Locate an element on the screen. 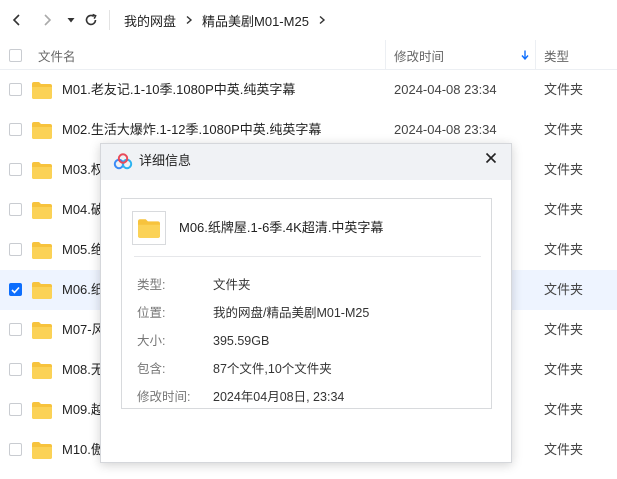 The width and height of the screenshot is (617, 479). file-name: M04.破 is located at coordinates (83, 210).